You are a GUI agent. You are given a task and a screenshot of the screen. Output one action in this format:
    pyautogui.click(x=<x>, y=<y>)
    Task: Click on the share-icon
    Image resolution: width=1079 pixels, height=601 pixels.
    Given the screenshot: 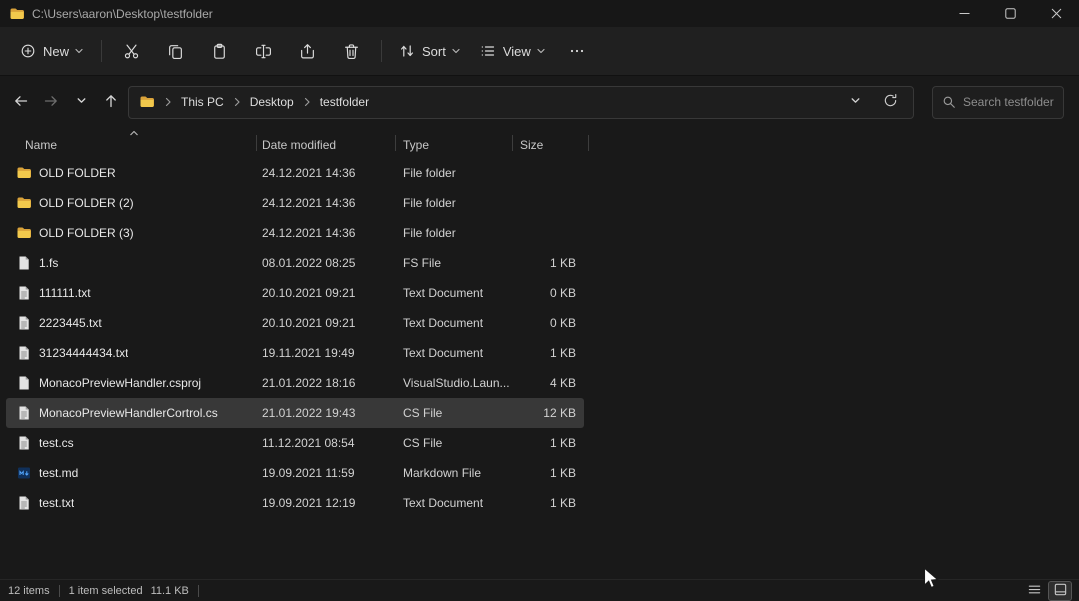 What is the action you would take?
    pyautogui.click(x=307, y=51)
    